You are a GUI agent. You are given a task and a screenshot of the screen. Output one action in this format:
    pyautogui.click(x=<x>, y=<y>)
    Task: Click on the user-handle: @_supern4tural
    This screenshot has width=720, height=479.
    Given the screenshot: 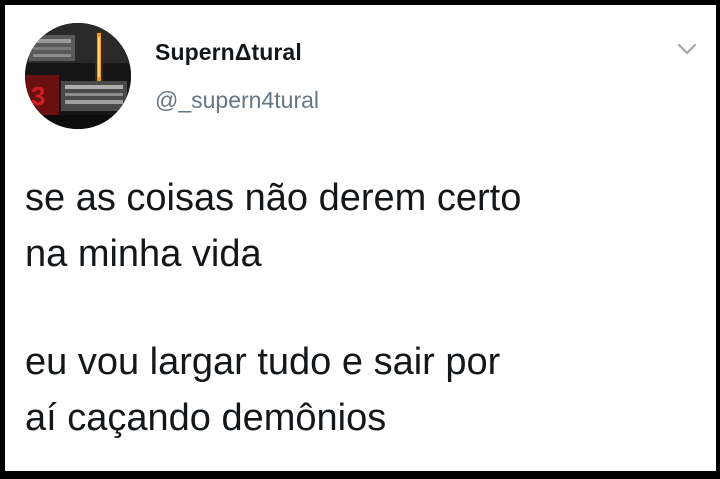 What is the action you would take?
    pyautogui.click(x=237, y=100)
    